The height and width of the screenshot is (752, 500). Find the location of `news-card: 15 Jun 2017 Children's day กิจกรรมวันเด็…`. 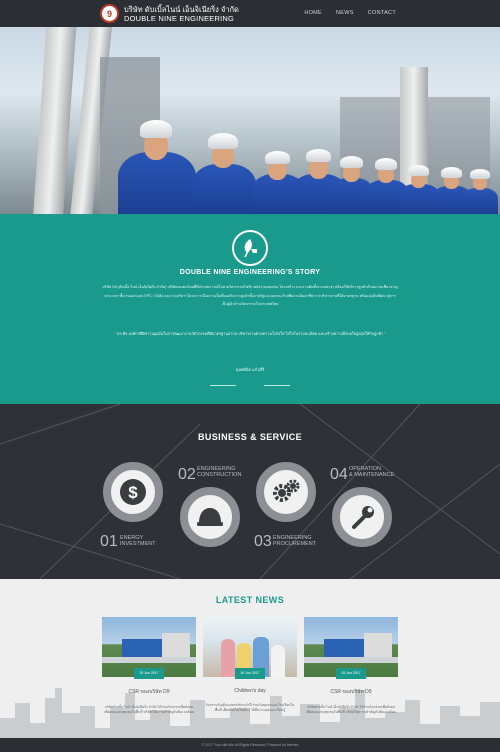

news-card: 15 Jun 2017 Children's day กิจกรรมวันเด็… is located at coordinates (250, 665).